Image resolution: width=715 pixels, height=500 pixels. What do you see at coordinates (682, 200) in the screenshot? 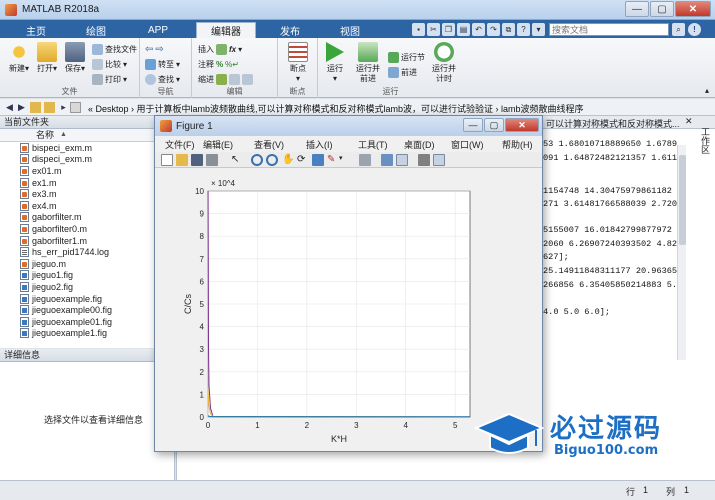
I see `scrollbar-thumb` at bounding box center [682, 200].